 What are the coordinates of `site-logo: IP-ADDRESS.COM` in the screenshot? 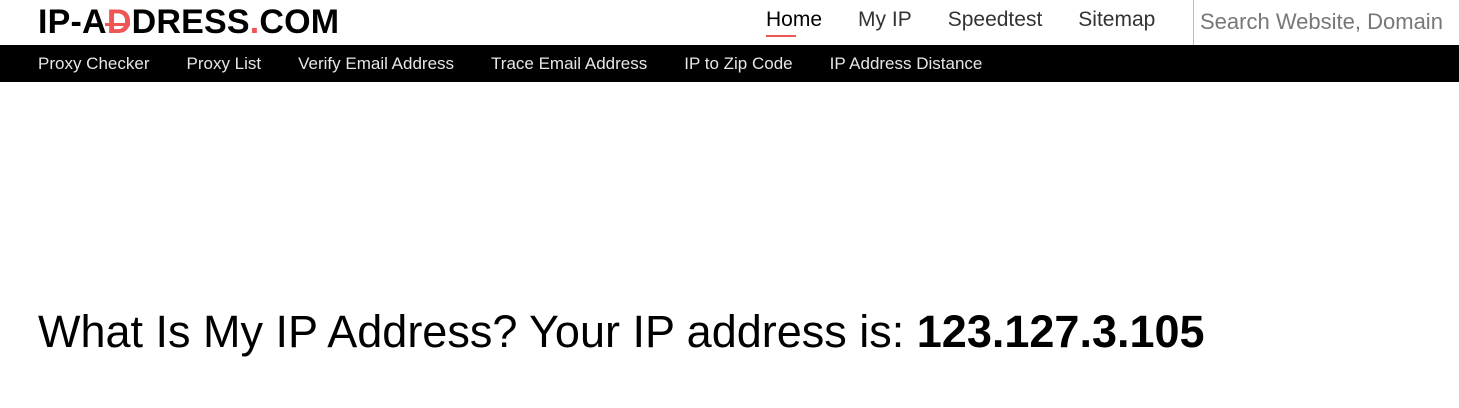 It's located at (188, 22).